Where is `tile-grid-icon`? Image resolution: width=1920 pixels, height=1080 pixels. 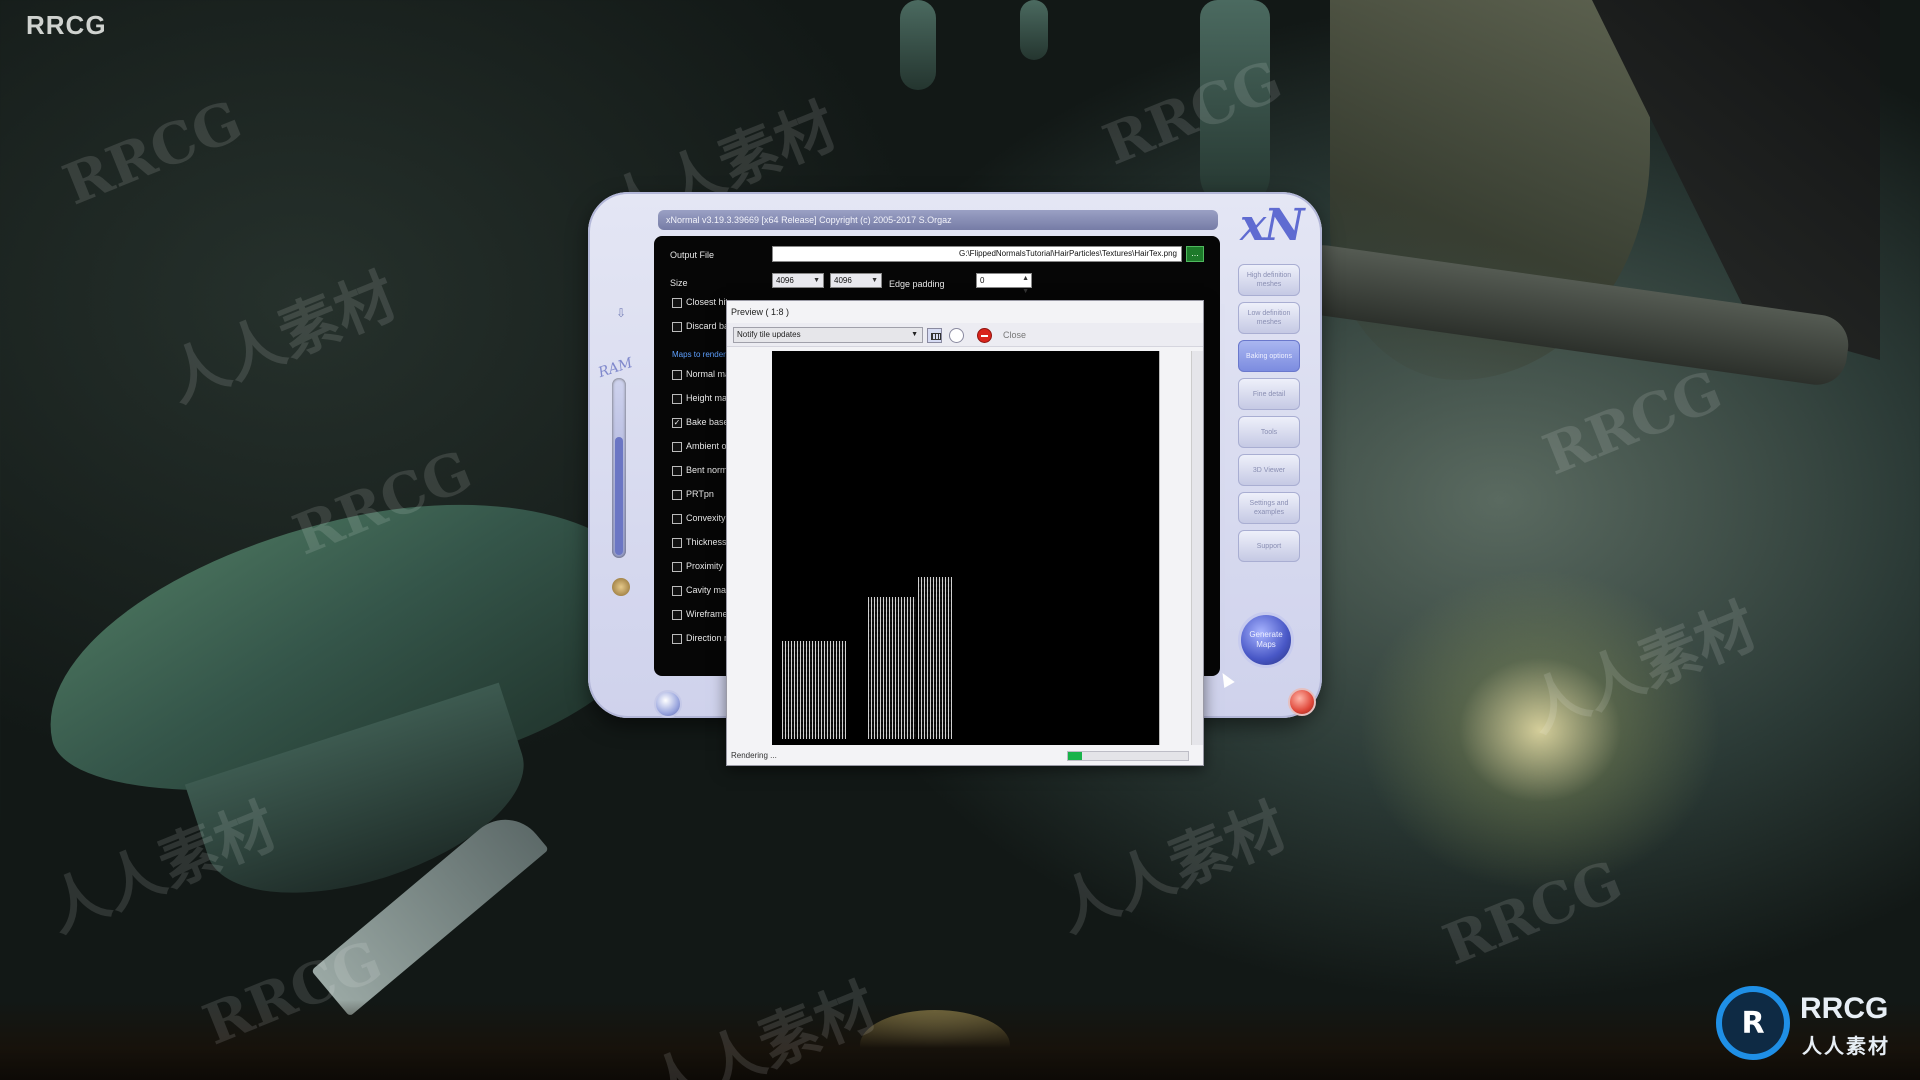 tile-grid-icon is located at coordinates (934, 335).